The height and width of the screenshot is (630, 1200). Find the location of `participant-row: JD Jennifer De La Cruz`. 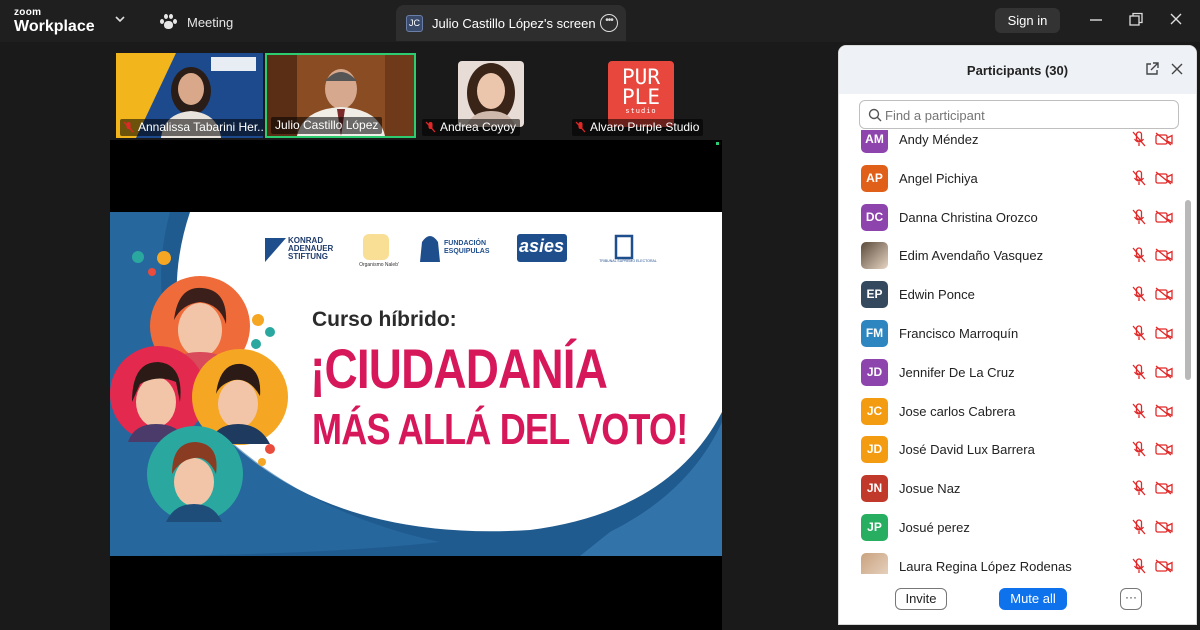

participant-row: JD Jennifer De La Cruz is located at coordinates (1011, 372).